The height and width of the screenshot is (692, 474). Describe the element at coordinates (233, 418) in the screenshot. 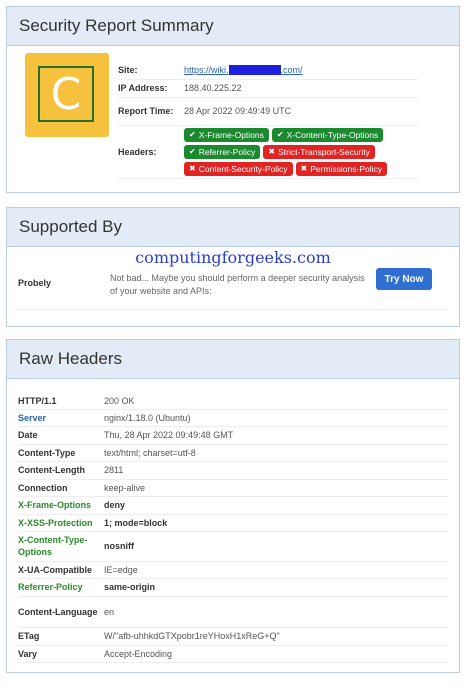

I see `header-row: Server nginx/1.18.0 (Ubuntu)` at that location.